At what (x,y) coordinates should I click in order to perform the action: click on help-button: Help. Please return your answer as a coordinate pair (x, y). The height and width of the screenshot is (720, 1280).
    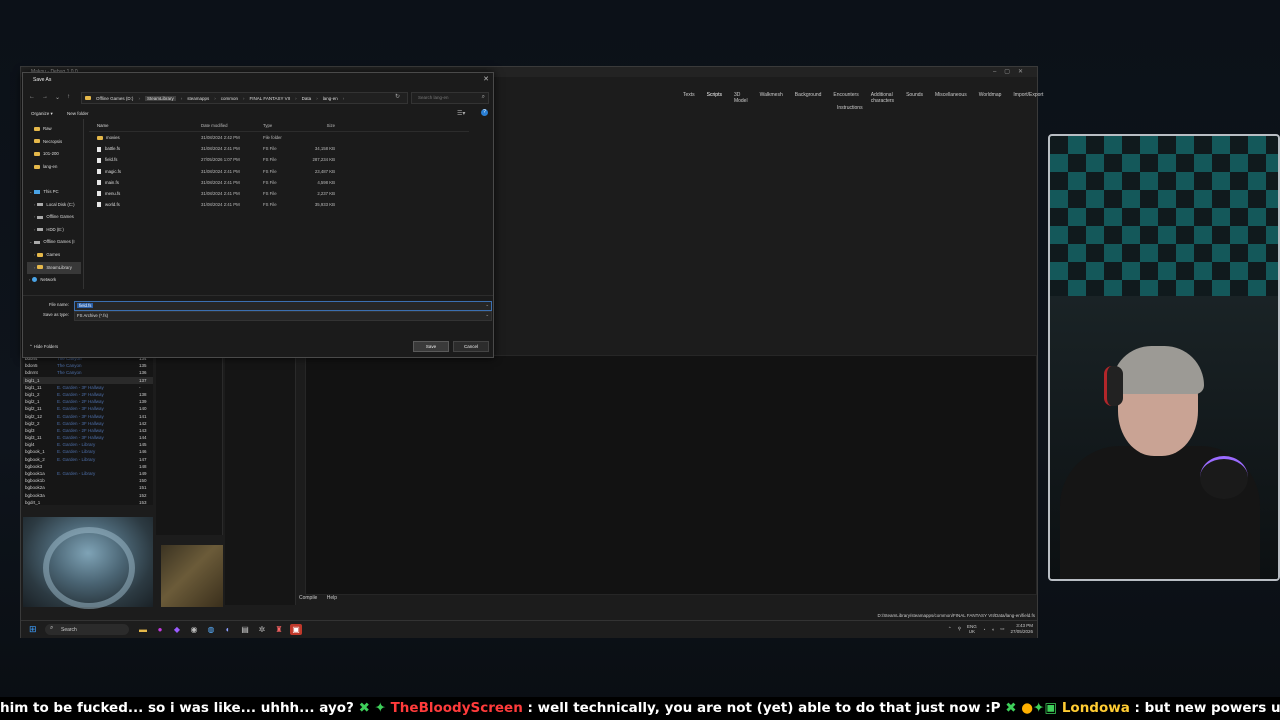
    Looking at the image, I should click on (332, 598).